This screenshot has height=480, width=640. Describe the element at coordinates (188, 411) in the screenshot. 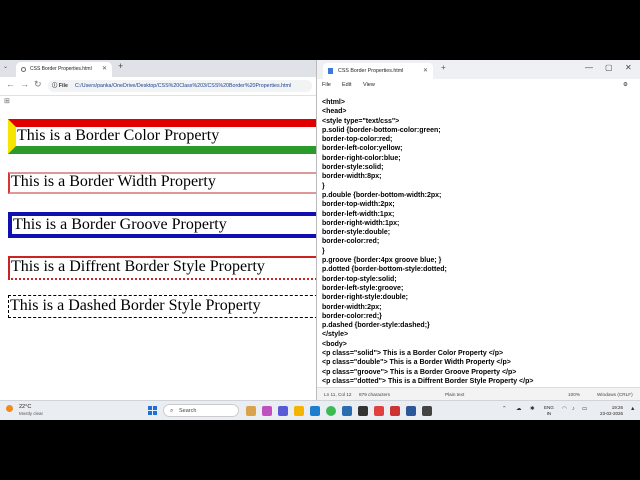

I see `search-placeholder: Search` at that location.